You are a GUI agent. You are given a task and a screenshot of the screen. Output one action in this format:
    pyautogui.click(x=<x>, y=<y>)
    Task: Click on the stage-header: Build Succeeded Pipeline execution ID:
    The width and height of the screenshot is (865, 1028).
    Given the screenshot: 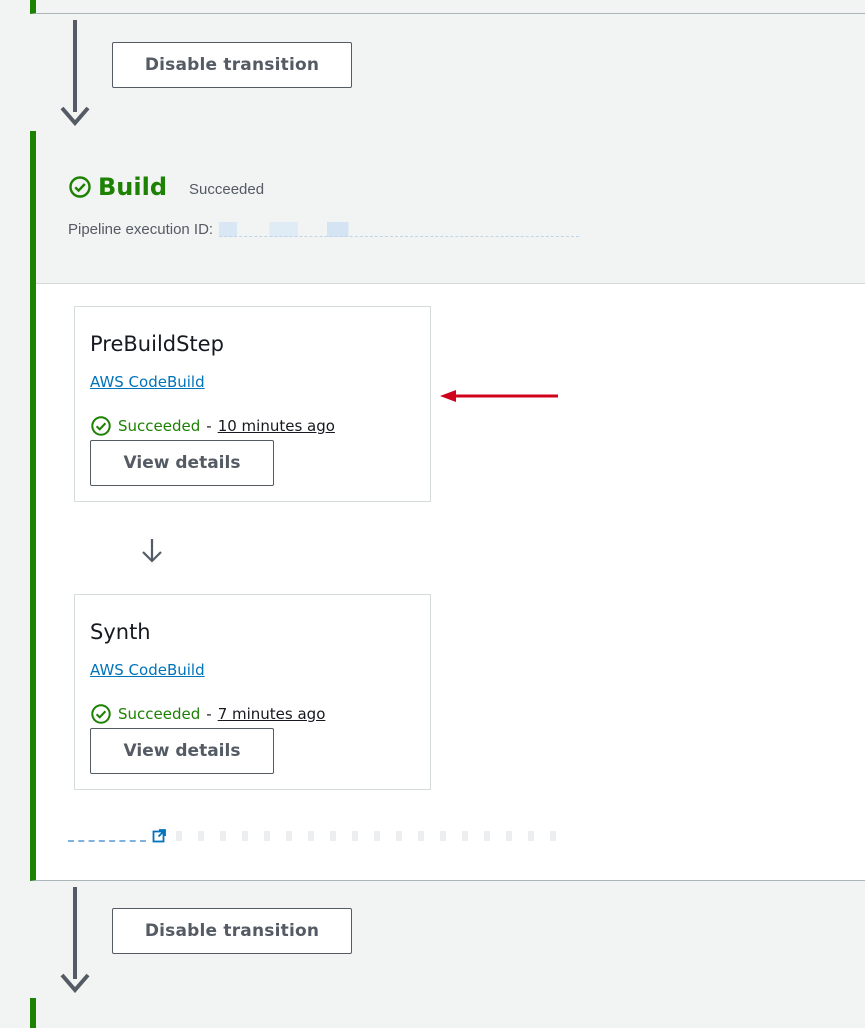 What is the action you would take?
    pyautogui.click(x=450, y=207)
    